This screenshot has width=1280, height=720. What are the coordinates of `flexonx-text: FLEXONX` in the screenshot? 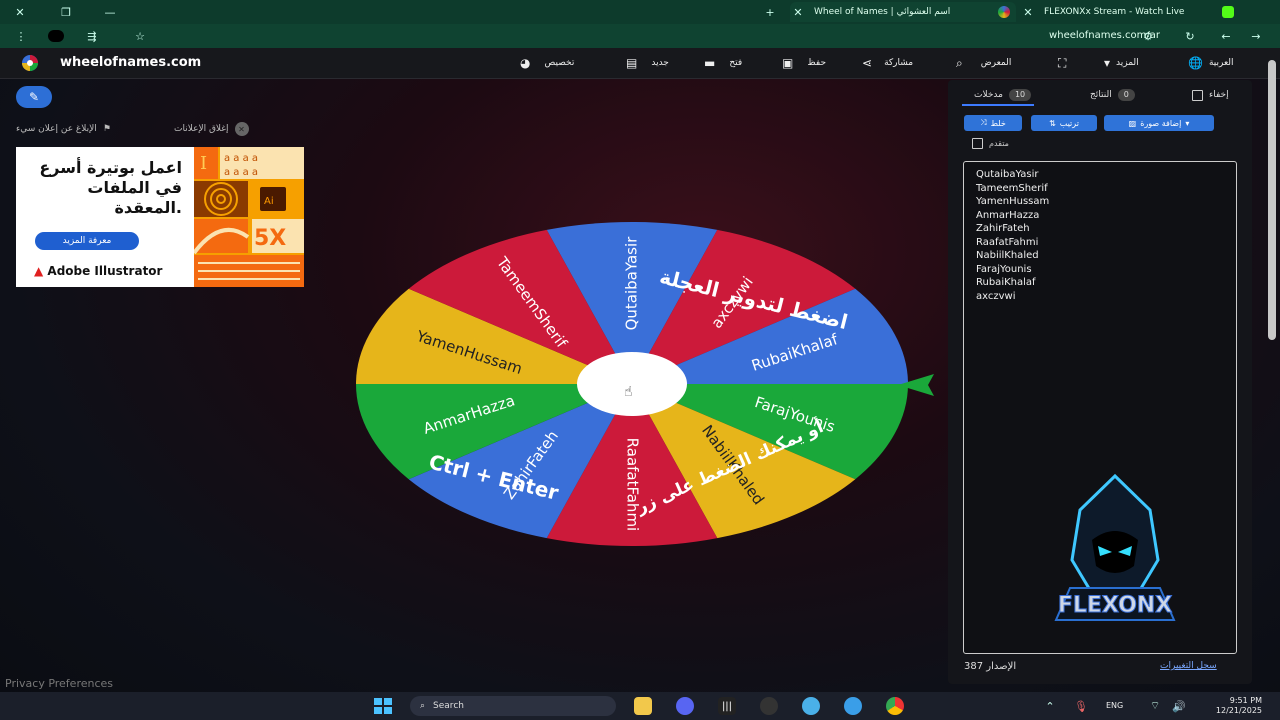 It's located at (1115, 605).